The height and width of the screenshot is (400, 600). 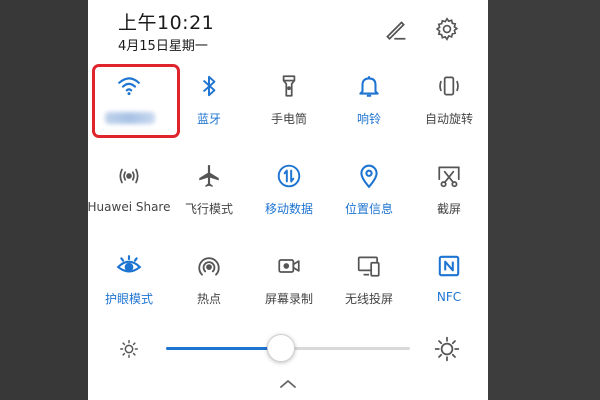 What do you see at coordinates (369, 86) in the screenshot?
I see `bell-icon` at bounding box center [369, 86].